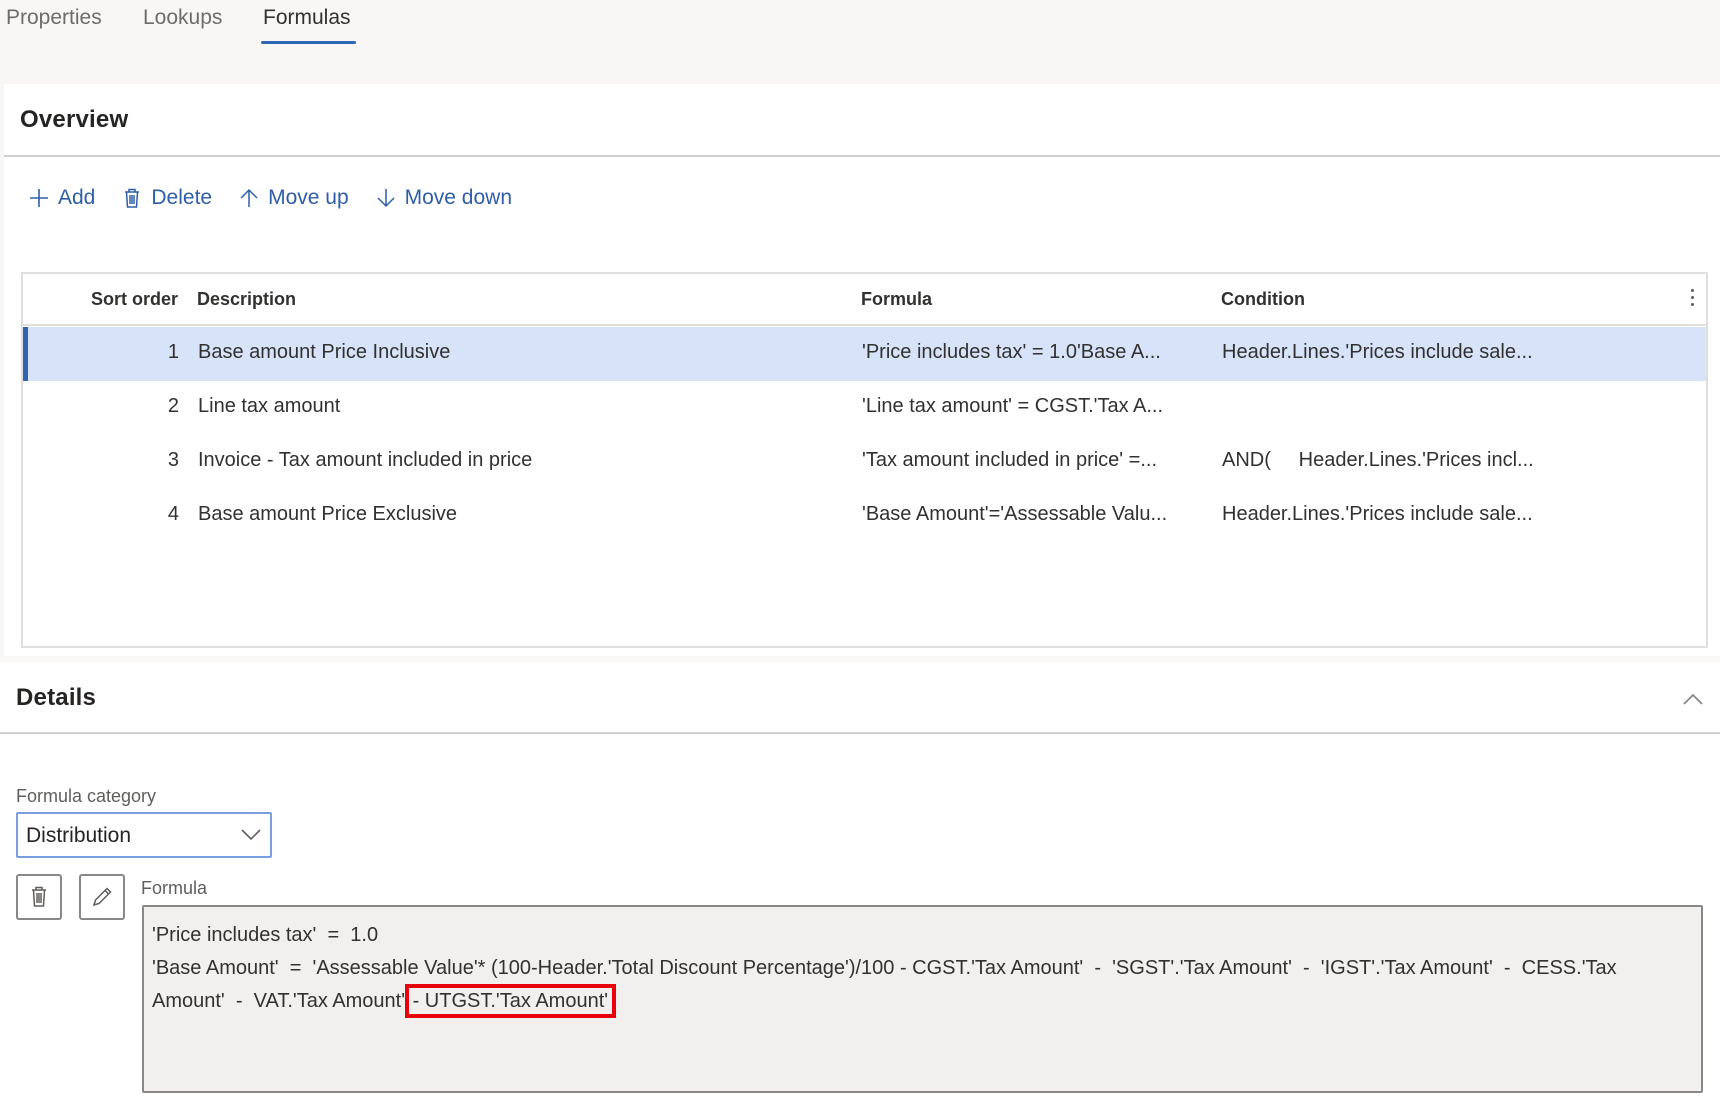  What do you see at coordinates (54, 18) in the screenshot?
I see `tab-properties: Properties` at bounding box center [54, 18].